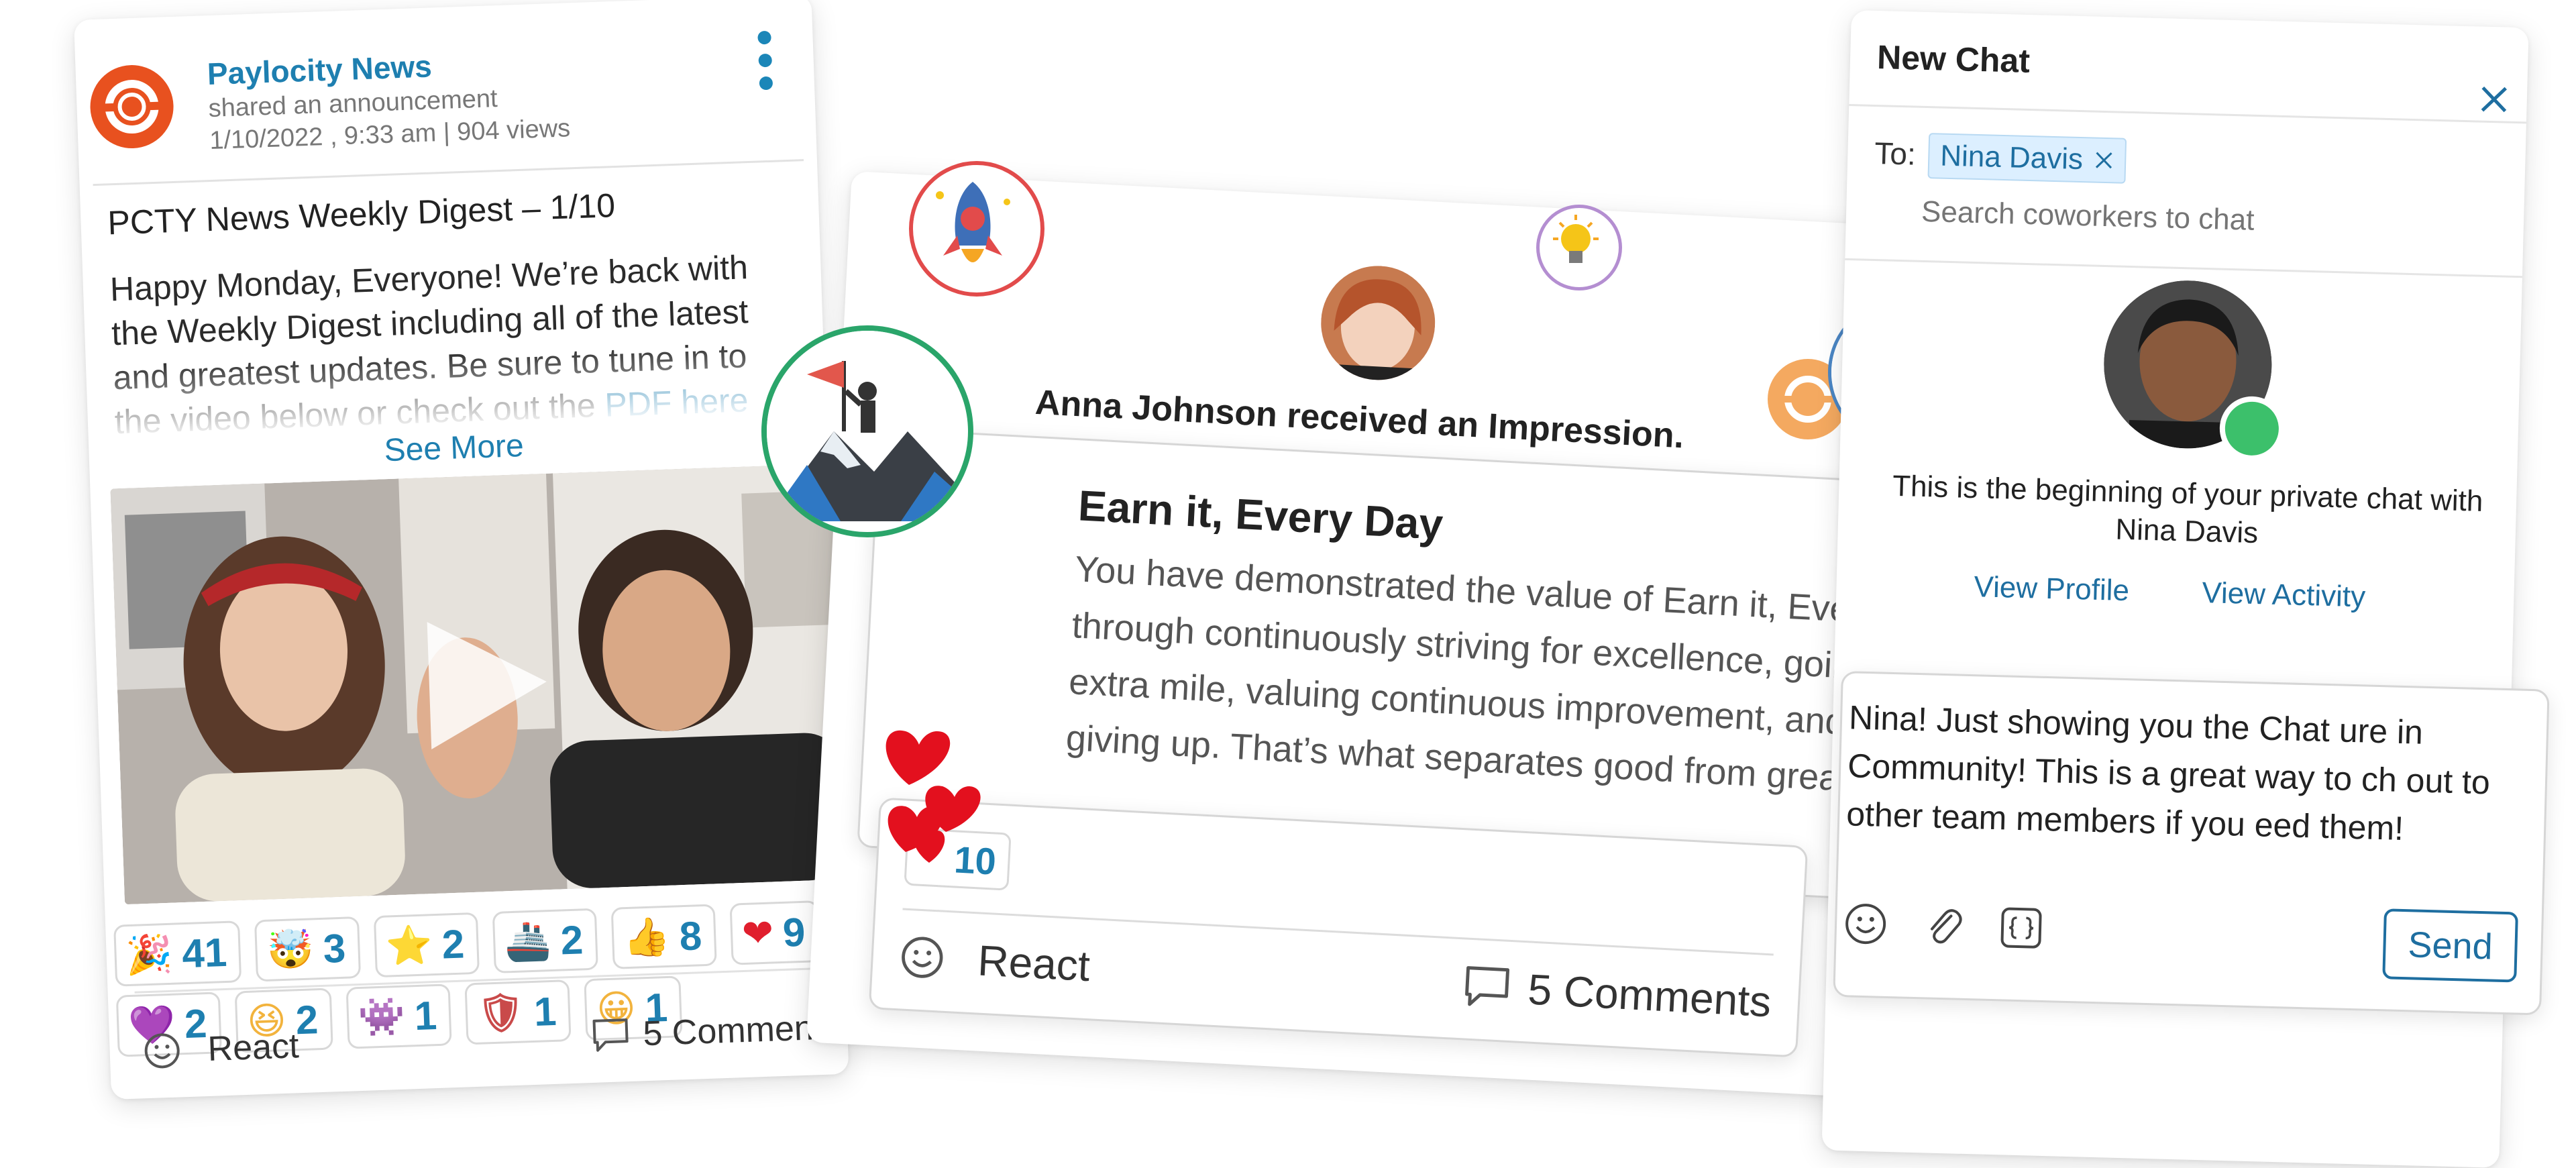  Describe the element at coordinates (867, 431) in the screenshot. I see `mountain-flag-badge-icon` at that location.